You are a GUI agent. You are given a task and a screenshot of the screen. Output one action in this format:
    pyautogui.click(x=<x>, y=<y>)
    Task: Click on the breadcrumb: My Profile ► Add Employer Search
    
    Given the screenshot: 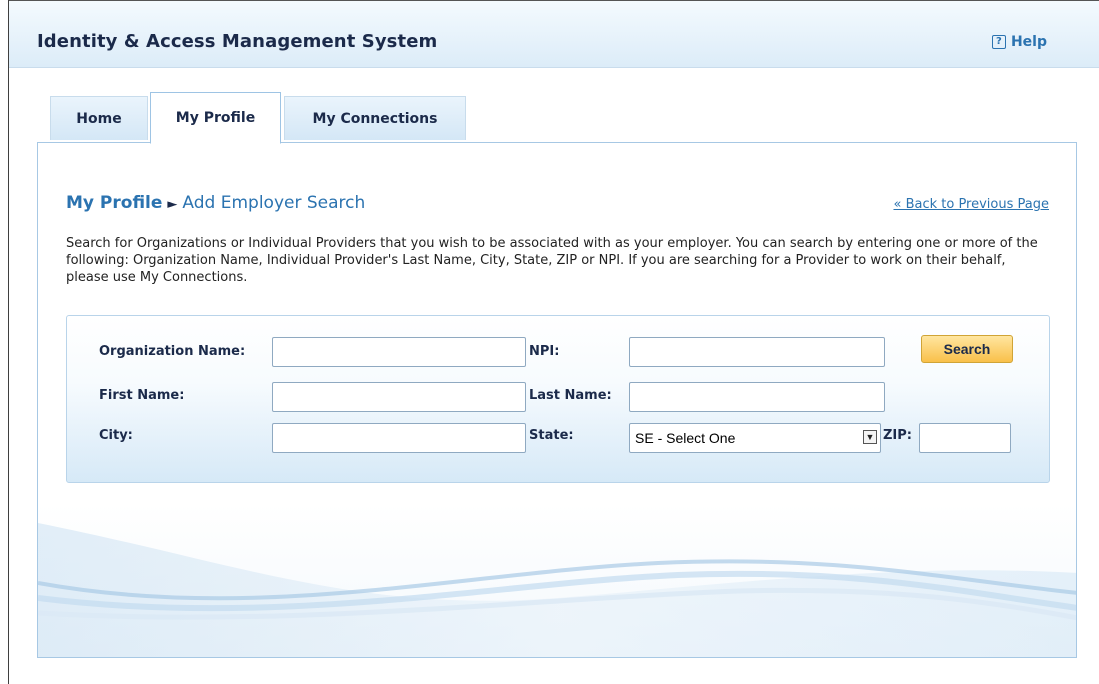 What is the action you would take?
    pyautogui.click(x=215, y=203)
    